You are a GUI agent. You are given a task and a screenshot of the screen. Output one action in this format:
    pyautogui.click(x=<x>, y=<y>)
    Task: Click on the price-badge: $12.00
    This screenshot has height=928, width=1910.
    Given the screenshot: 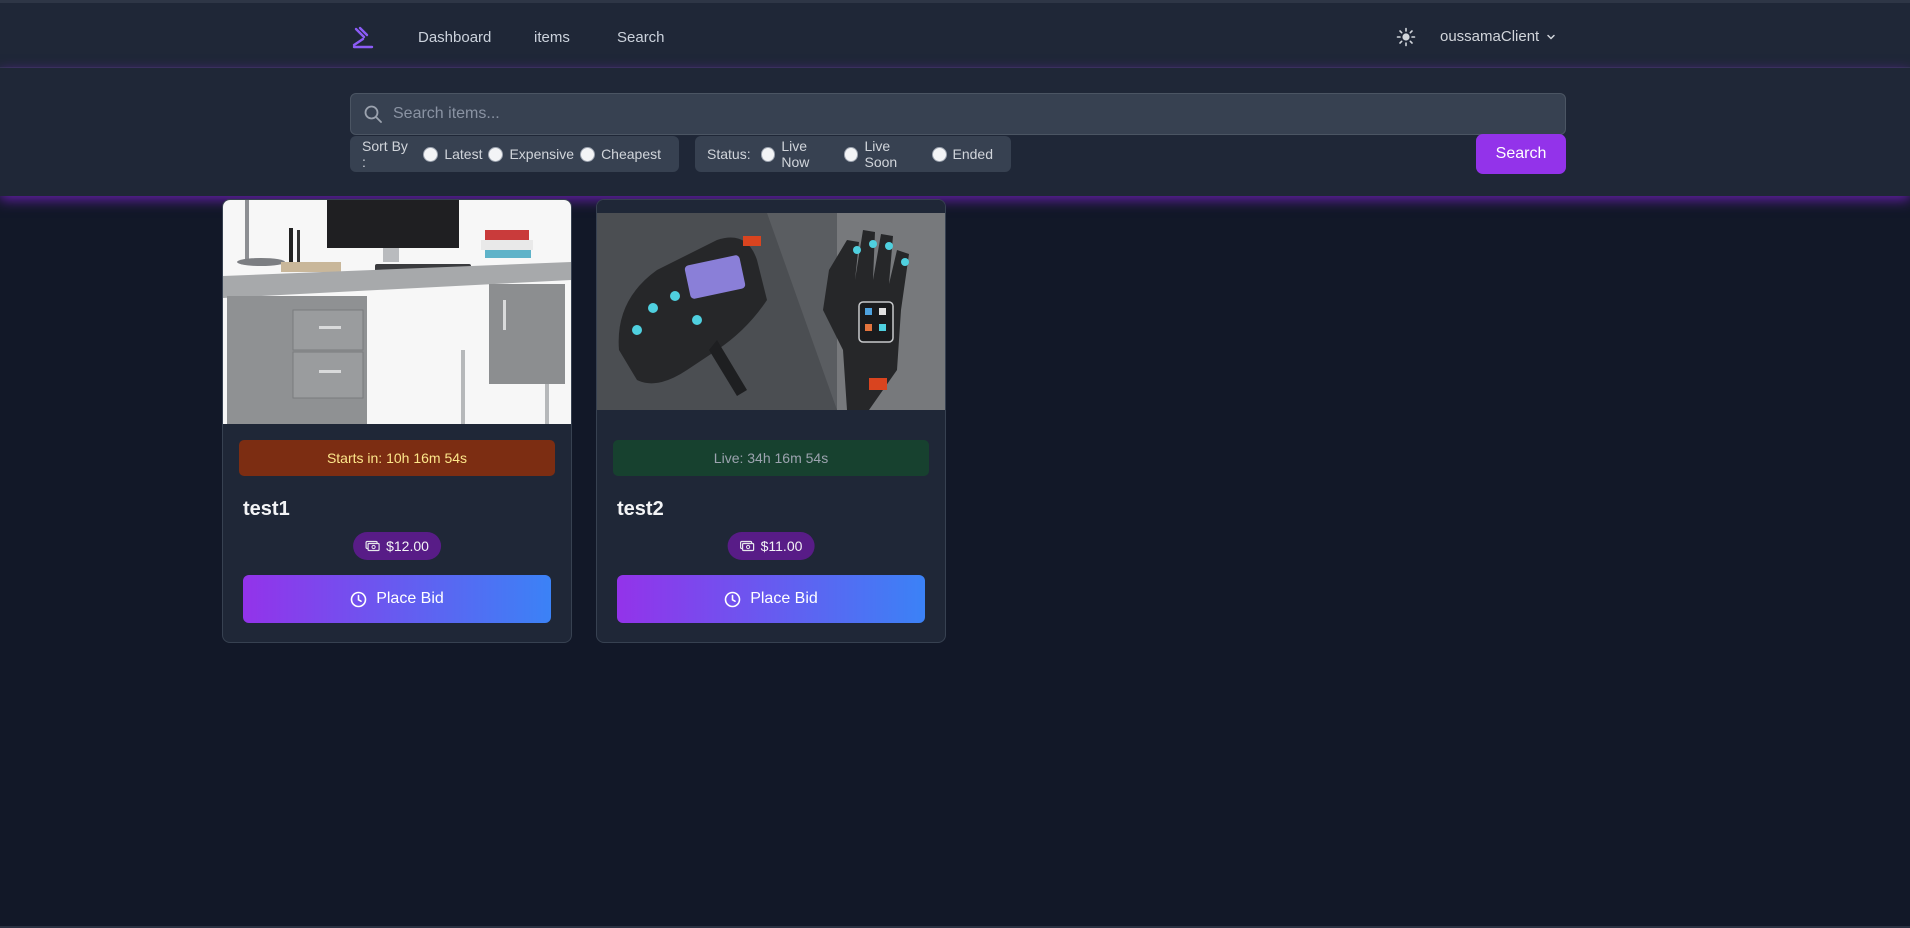 What is the action you would take?
    pyautogui.click(x=397, y=546)
    